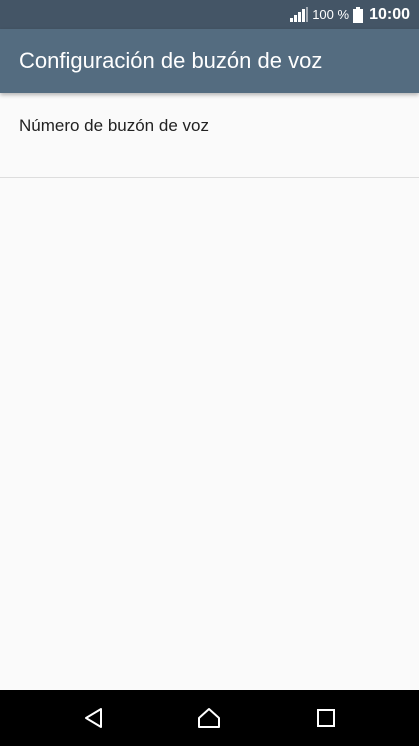 The width and height of the screenshot is (419, 746). I want to click on status-bar: 100 % 10:00, so click(209, 14).